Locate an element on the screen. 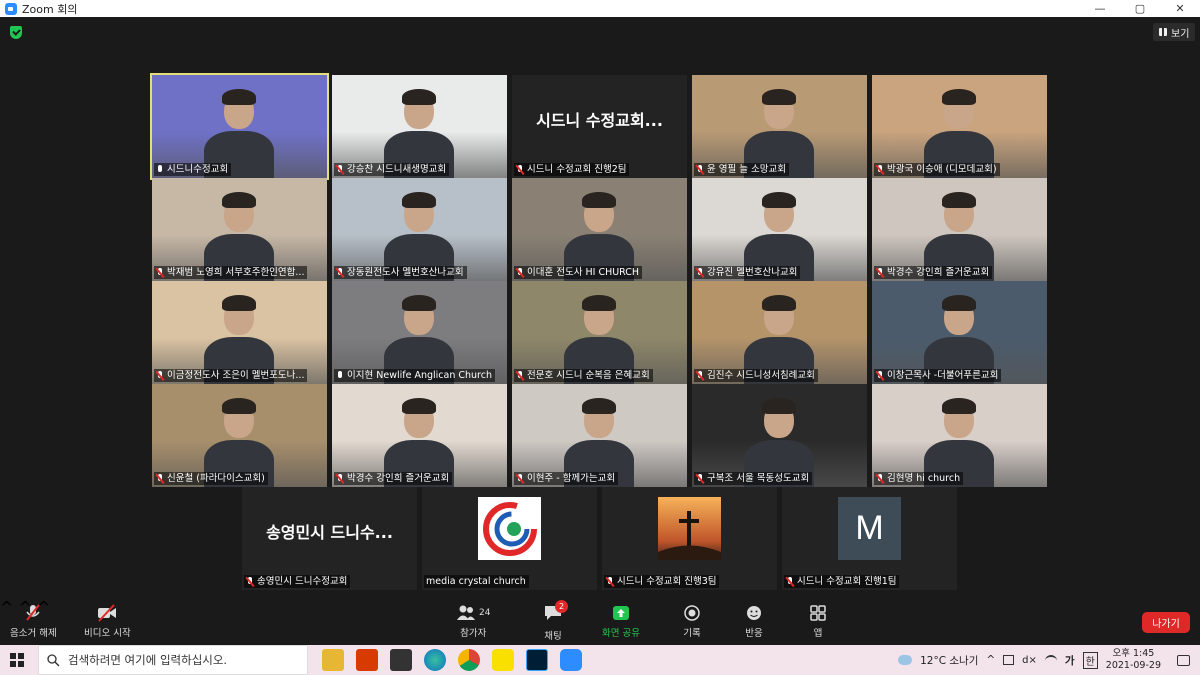  clock: 오후 1:45 2021-09-29 is located at coordinates (1133, 660).